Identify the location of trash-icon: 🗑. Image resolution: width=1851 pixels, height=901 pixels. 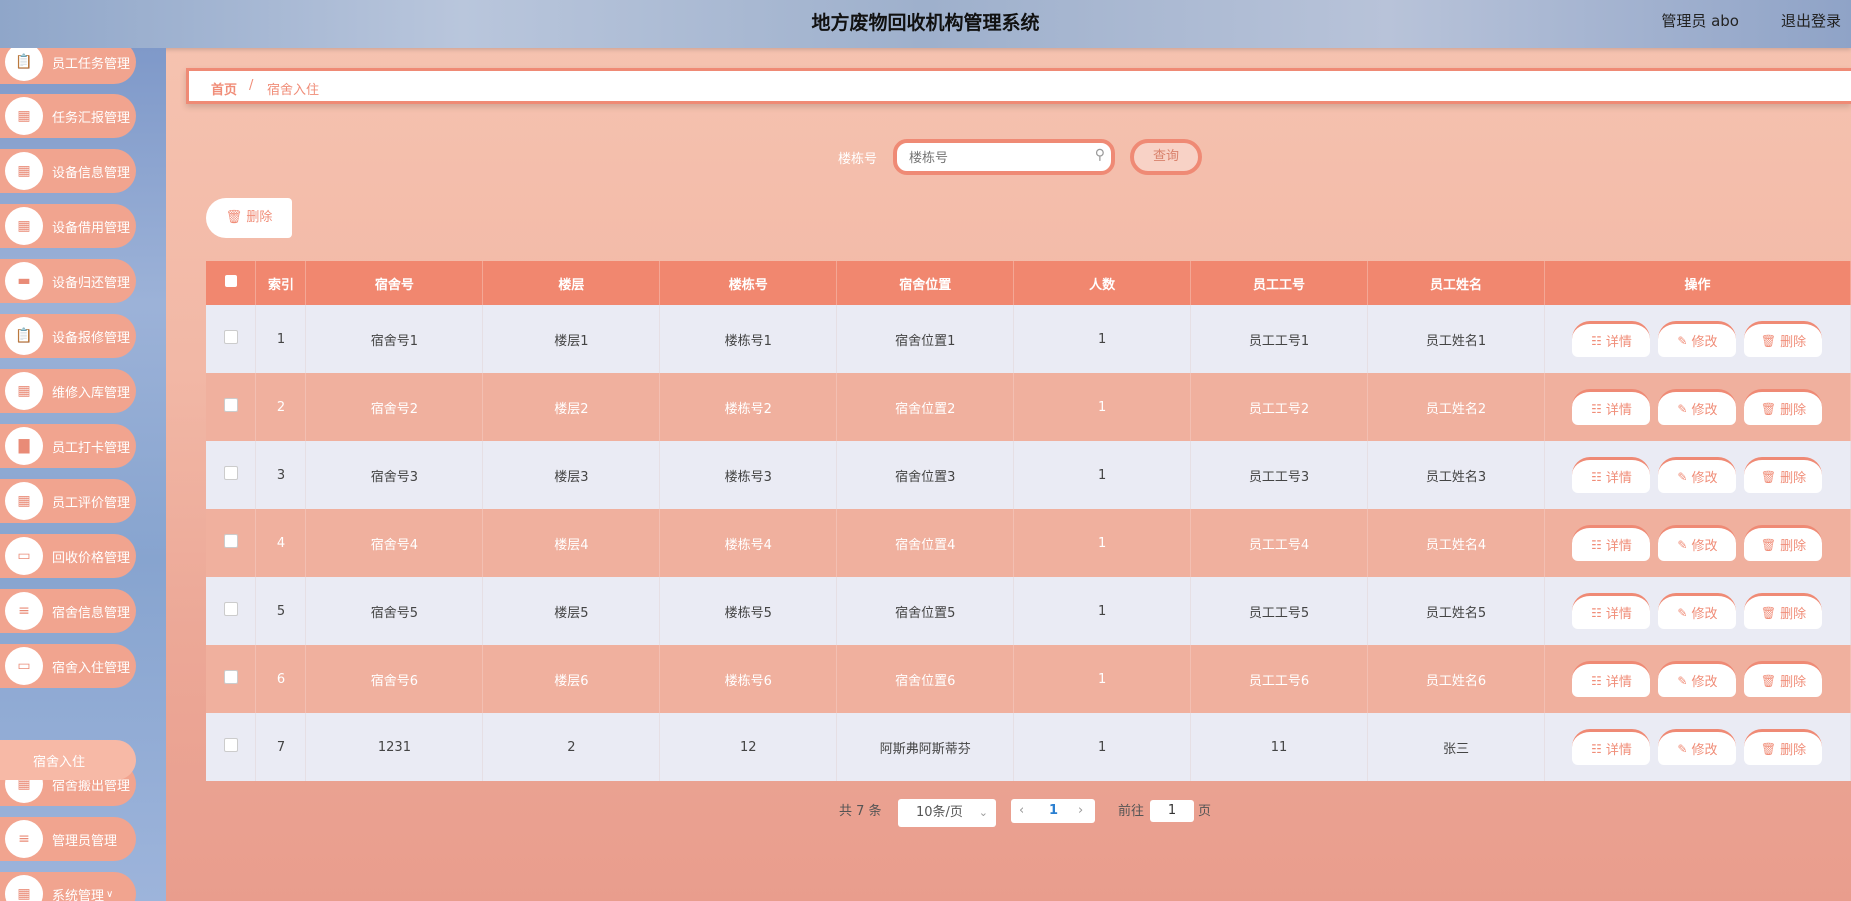
(1768, 340).